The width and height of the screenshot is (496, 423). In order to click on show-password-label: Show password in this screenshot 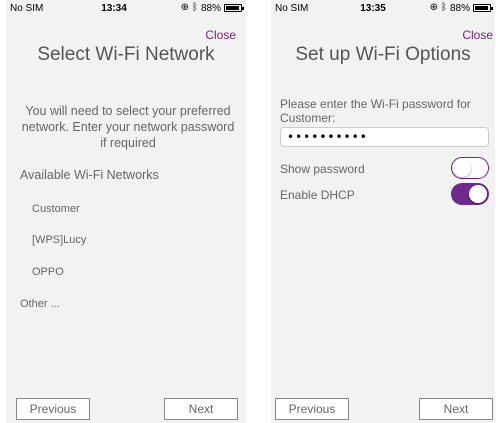, I will do `click(322, 169)`.